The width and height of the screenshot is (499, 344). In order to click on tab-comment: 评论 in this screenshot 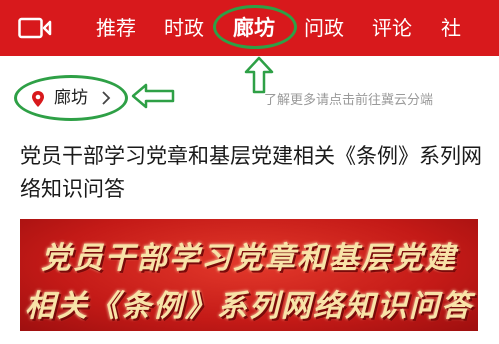, I will do `click(392, 28)`.